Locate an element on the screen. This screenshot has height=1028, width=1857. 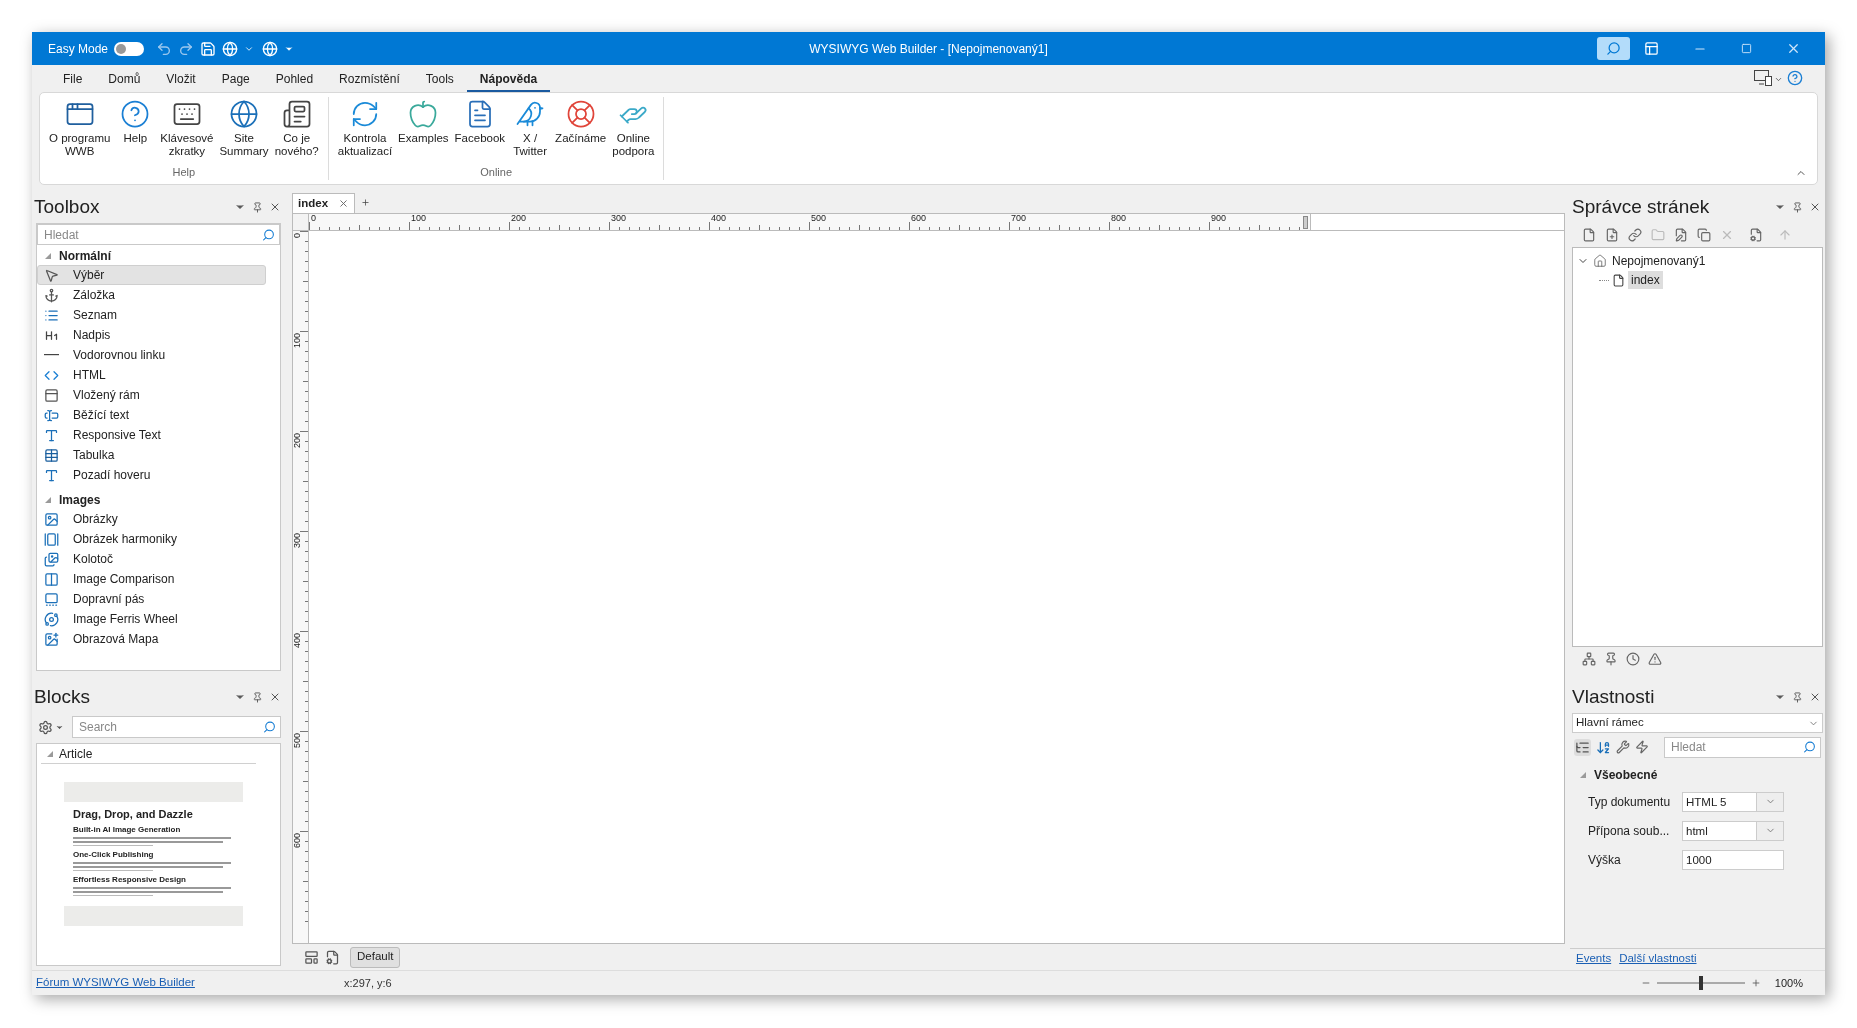
toolbox-item: Dopravní pás is located at coordinates (151, 599).